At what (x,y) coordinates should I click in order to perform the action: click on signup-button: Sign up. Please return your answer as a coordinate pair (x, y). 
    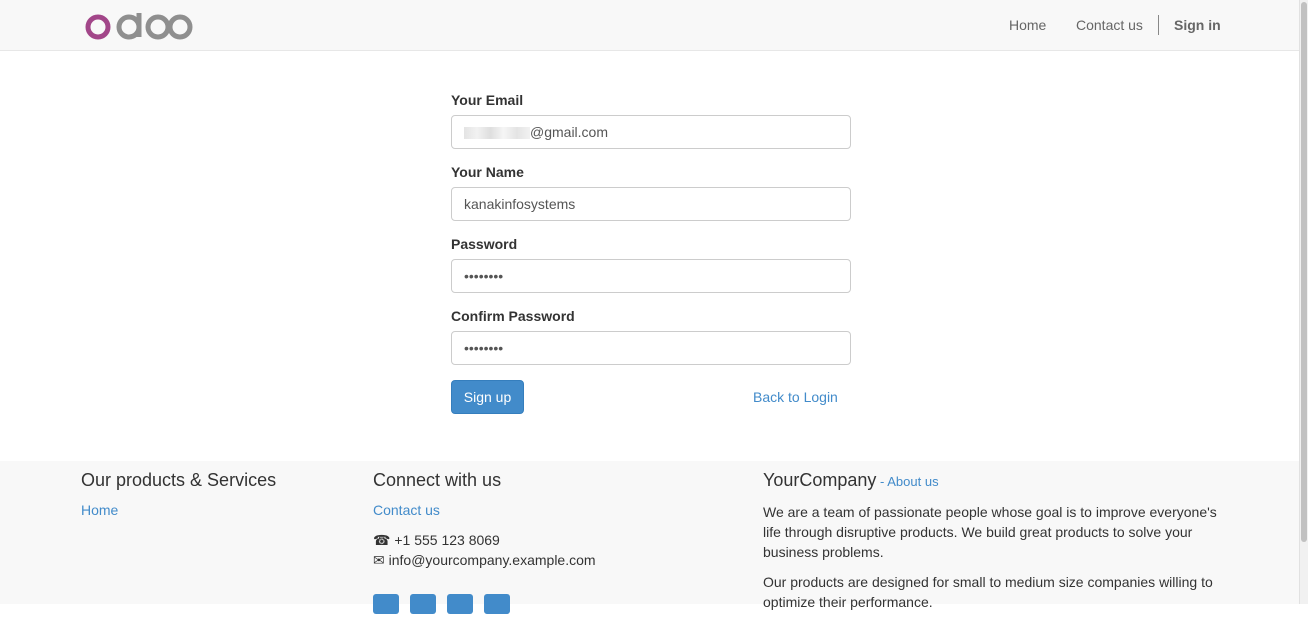
    Looking at the image, I should click on (487, 397).